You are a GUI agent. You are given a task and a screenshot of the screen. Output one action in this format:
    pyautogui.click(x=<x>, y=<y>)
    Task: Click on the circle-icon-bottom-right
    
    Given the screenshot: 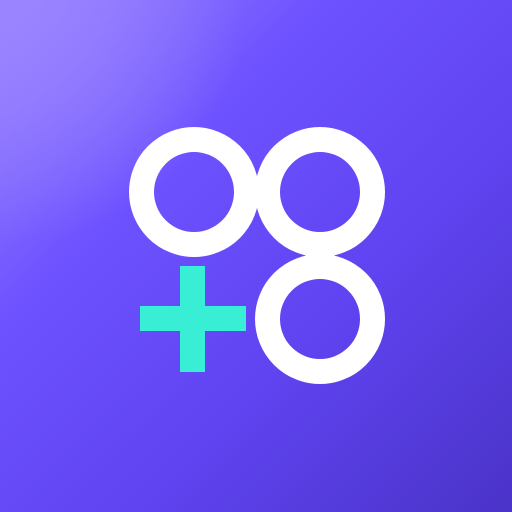 What is the action you would take?
    pyautogui.click(x=320, y=319)
    